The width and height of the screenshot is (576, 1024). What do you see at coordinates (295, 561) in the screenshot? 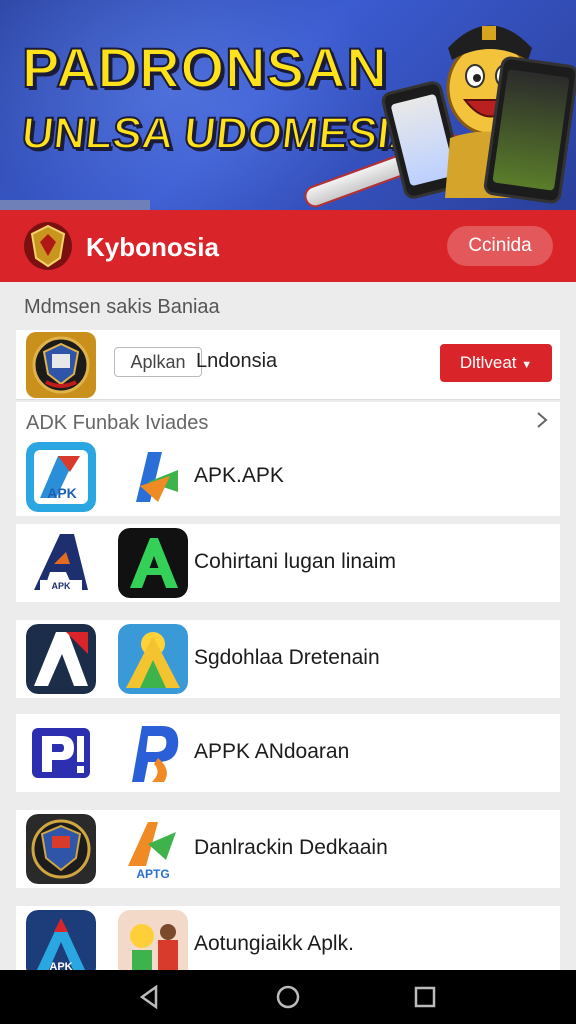
I see `app-name: Cohirtani lugan linaim` at bounding box center [295, 561].